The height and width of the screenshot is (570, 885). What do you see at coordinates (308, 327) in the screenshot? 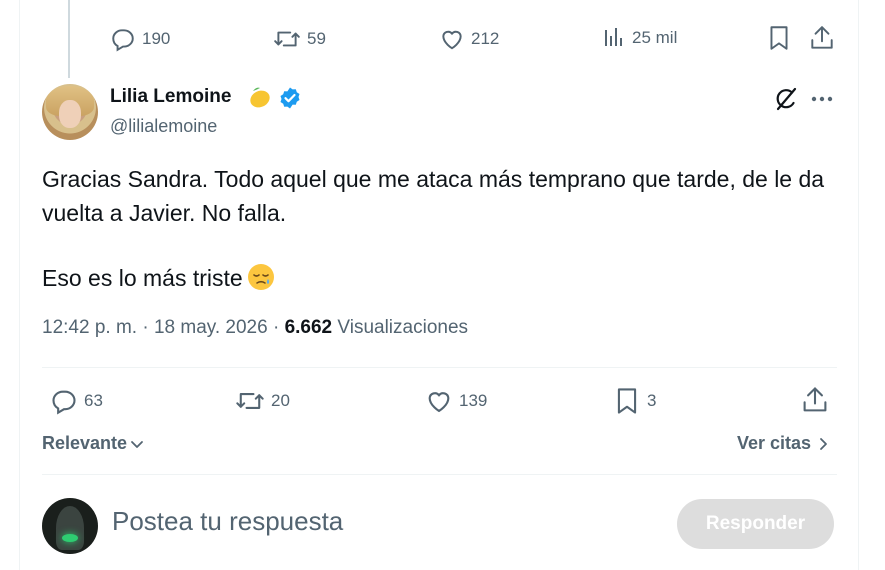
I see `views-count: 6.662` at bounding box center [308, 327].